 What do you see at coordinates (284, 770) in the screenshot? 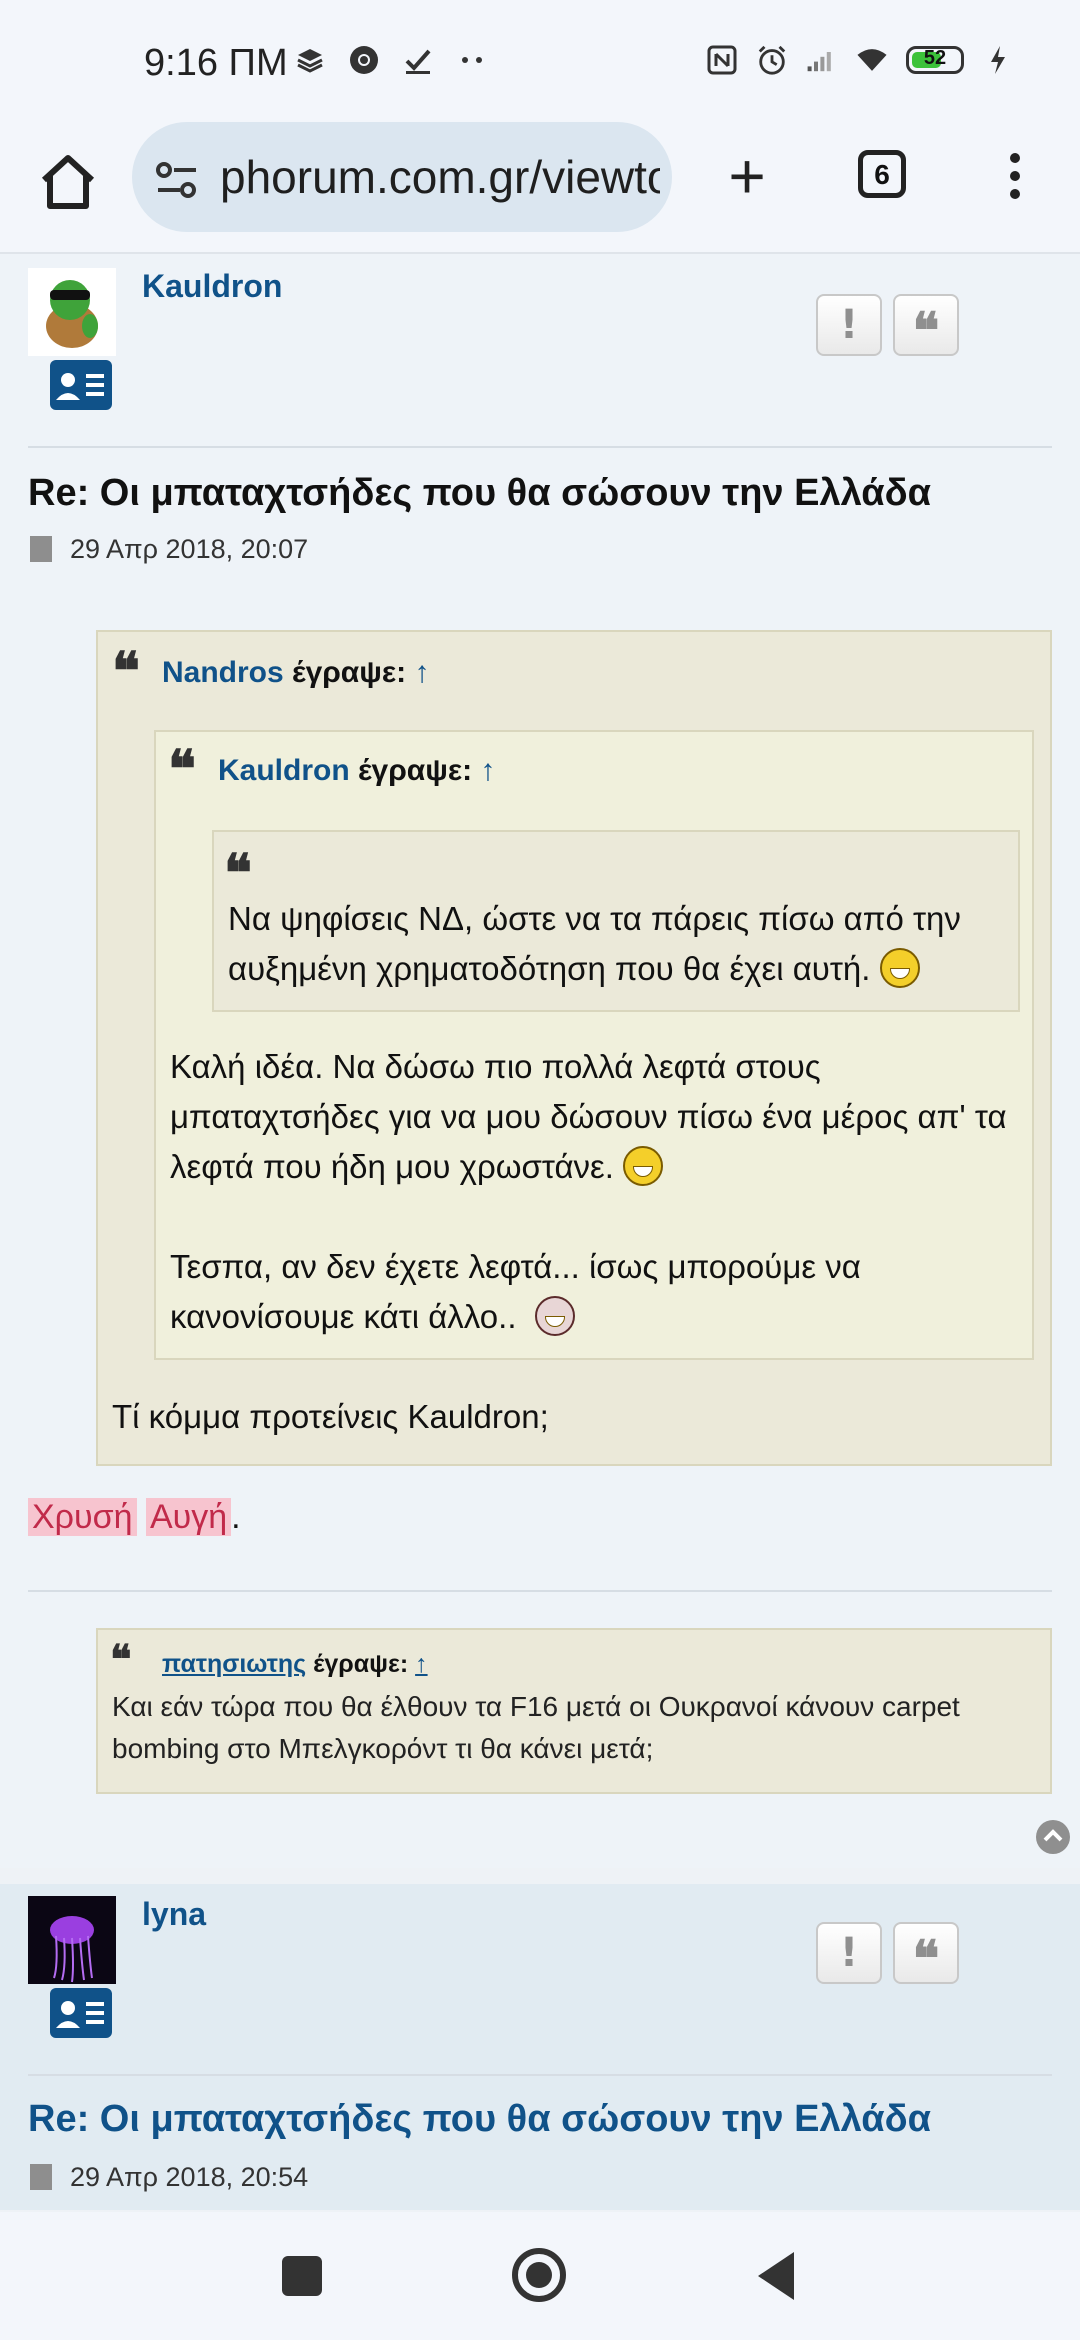
I see `quote-author-link: Kauldron` at bounding box center [284, 770].